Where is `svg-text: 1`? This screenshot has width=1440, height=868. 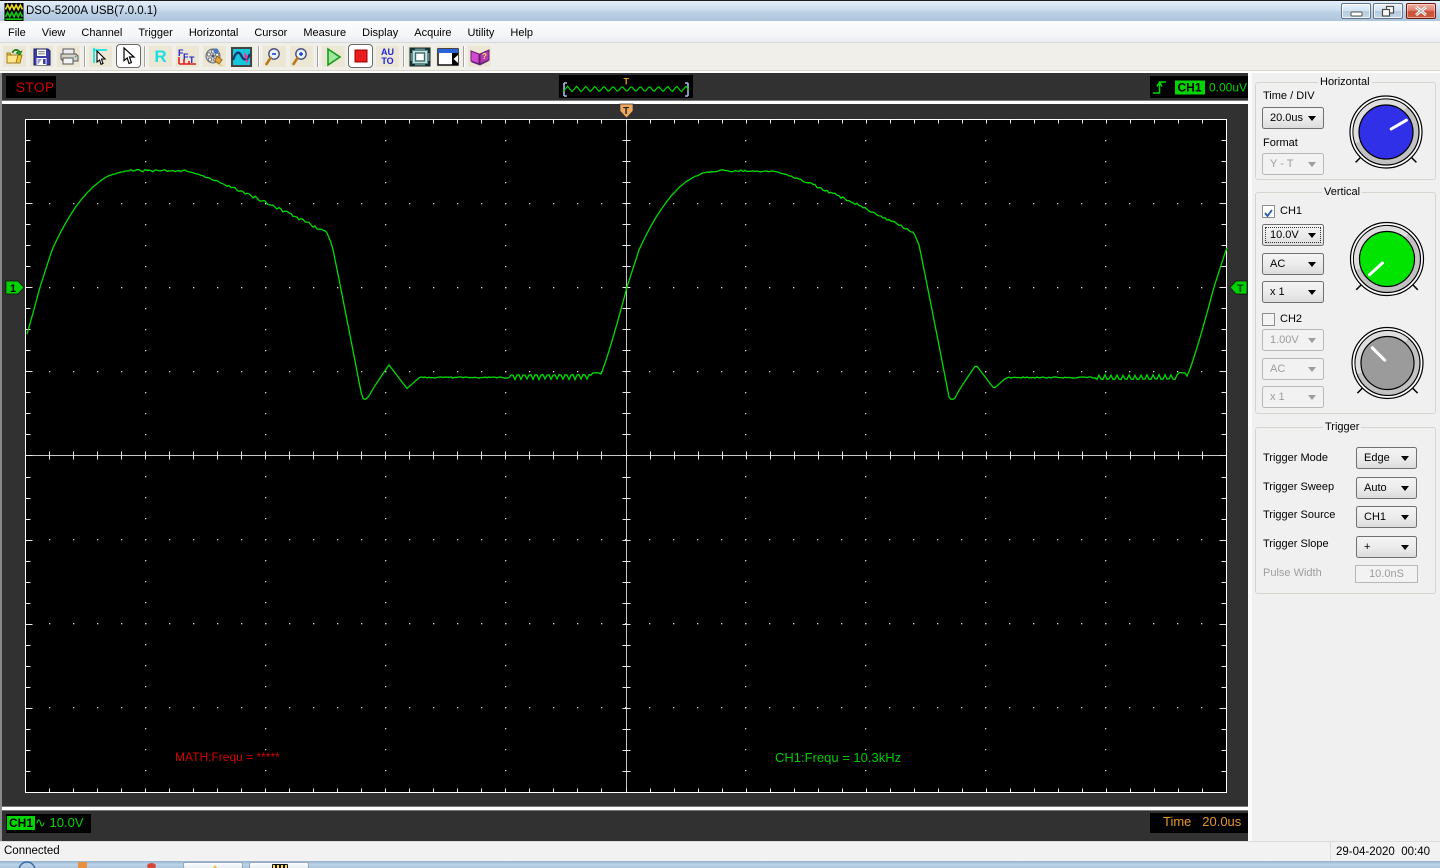 svg-text: 1 is located at coordinates (13, 289).